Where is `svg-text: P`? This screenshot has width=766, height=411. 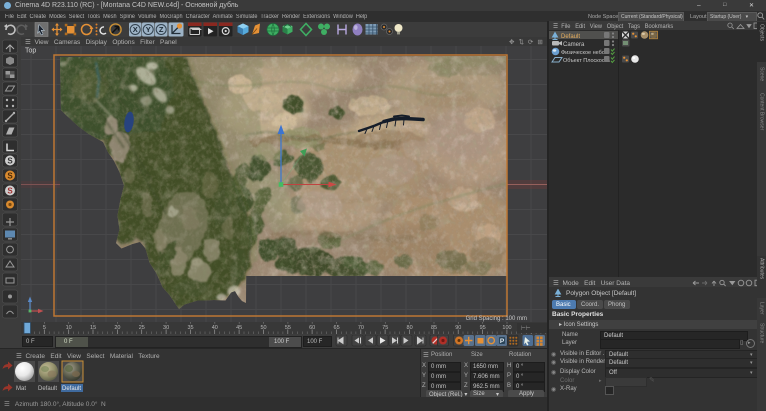 svg-text: P is located at coordinates (502, 341).